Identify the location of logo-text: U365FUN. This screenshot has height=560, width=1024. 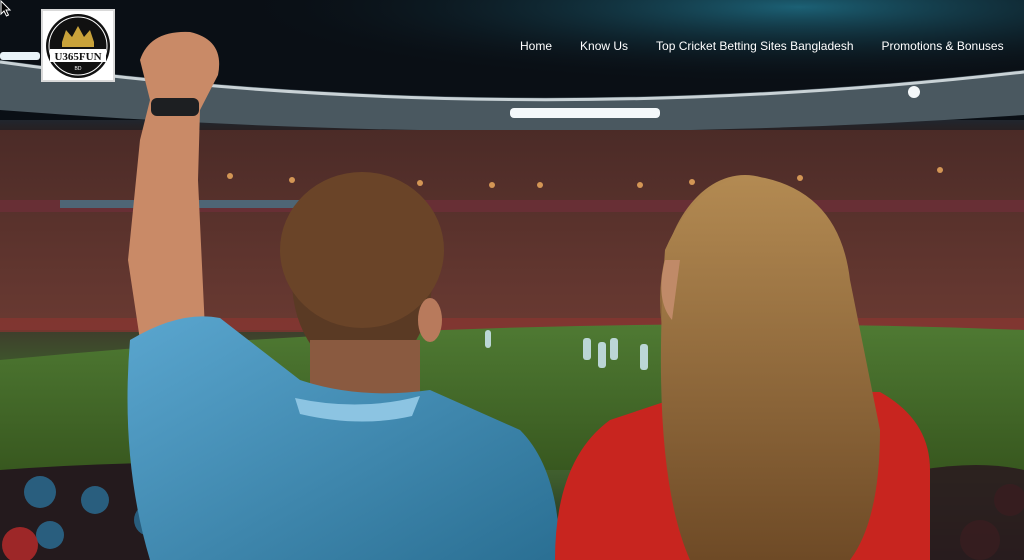
(77, 57).